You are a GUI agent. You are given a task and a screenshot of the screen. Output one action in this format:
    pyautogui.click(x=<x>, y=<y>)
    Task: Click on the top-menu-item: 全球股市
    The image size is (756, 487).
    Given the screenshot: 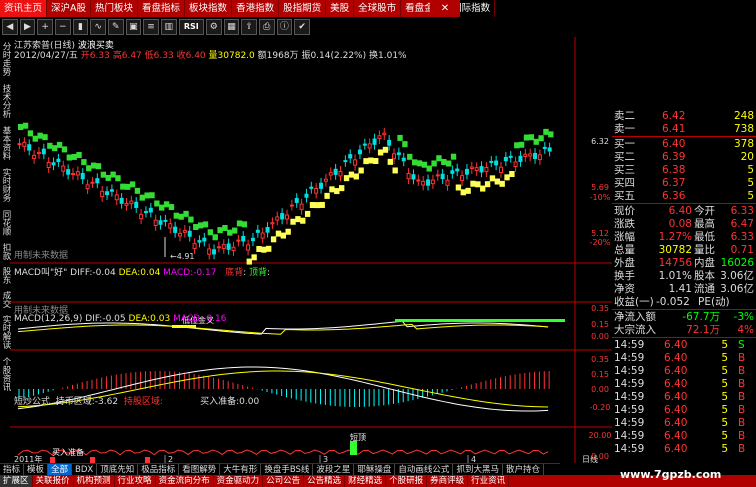 What is the action you would take?
    pyautogui.click(x=378, y=8)
    